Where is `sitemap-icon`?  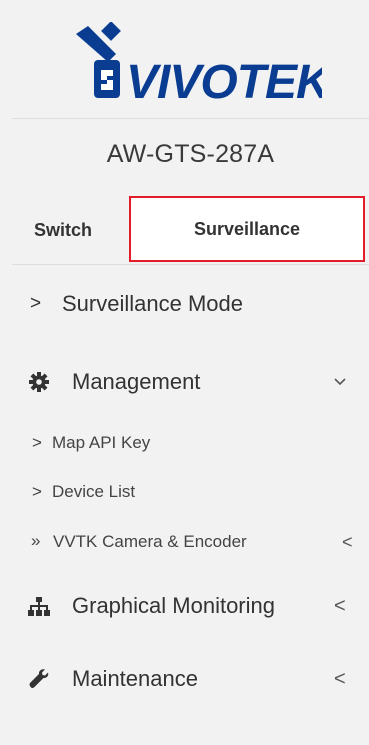 sitemap-icon is located at coordinates (39, 606).